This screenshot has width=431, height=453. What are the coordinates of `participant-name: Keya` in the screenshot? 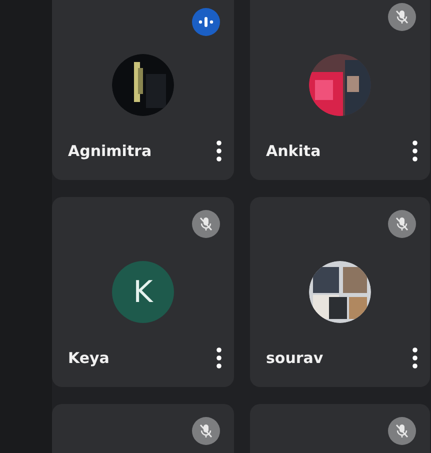 It's located at (89, 358).